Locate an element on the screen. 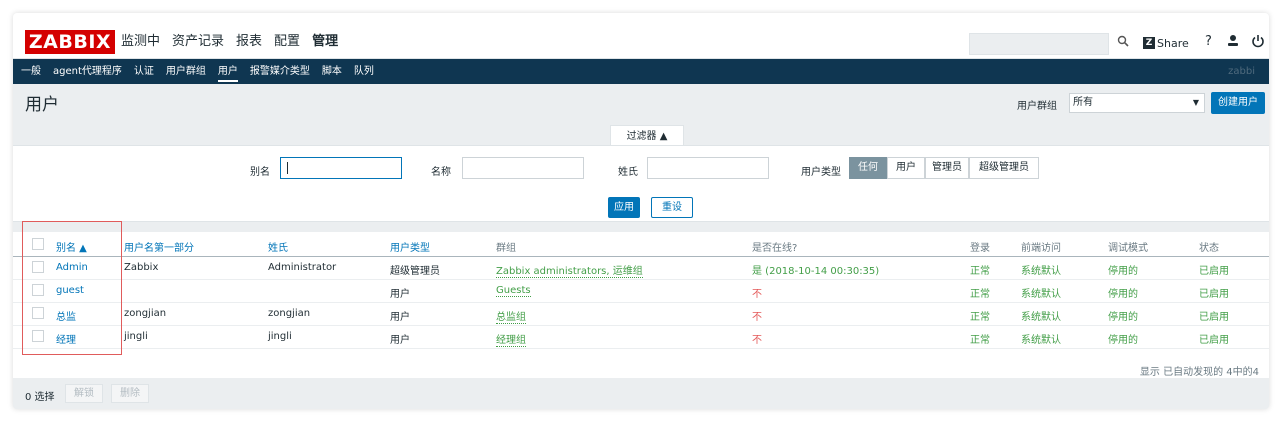 This screenshot has width=1286, height=422. server-name-label: zabbi is located at coordinates (1241, 71).